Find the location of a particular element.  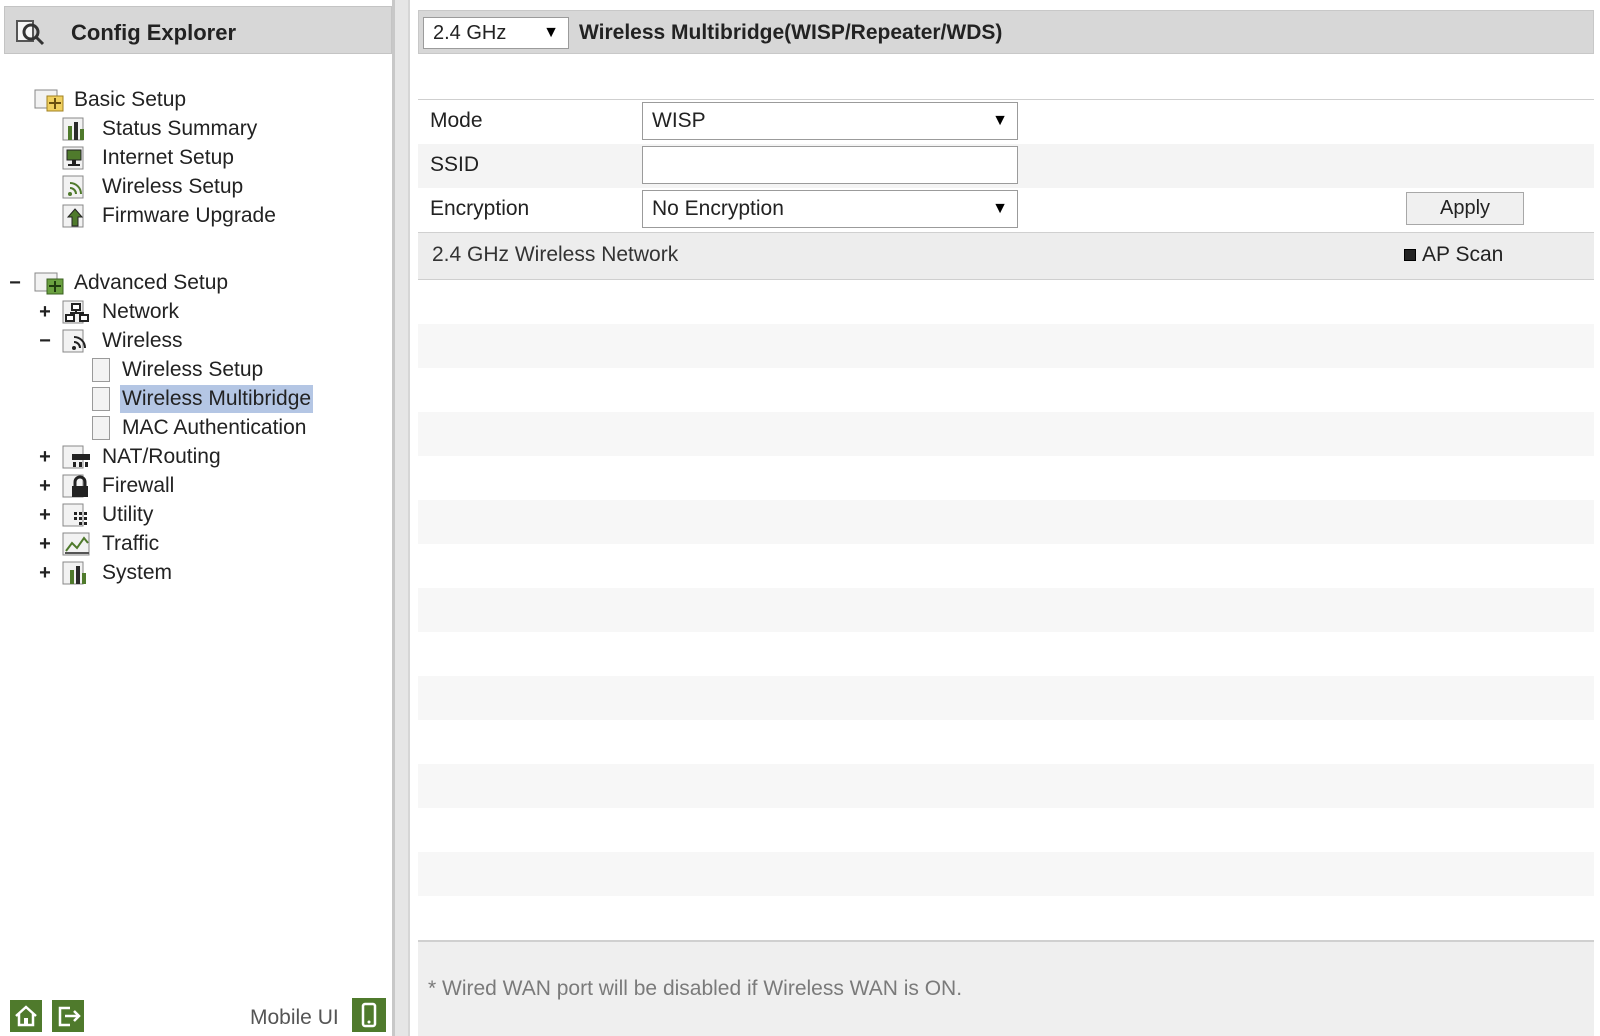

encryption-row: Encryption No Encryption ▼ Apply is located at coordinates (1006, 210).